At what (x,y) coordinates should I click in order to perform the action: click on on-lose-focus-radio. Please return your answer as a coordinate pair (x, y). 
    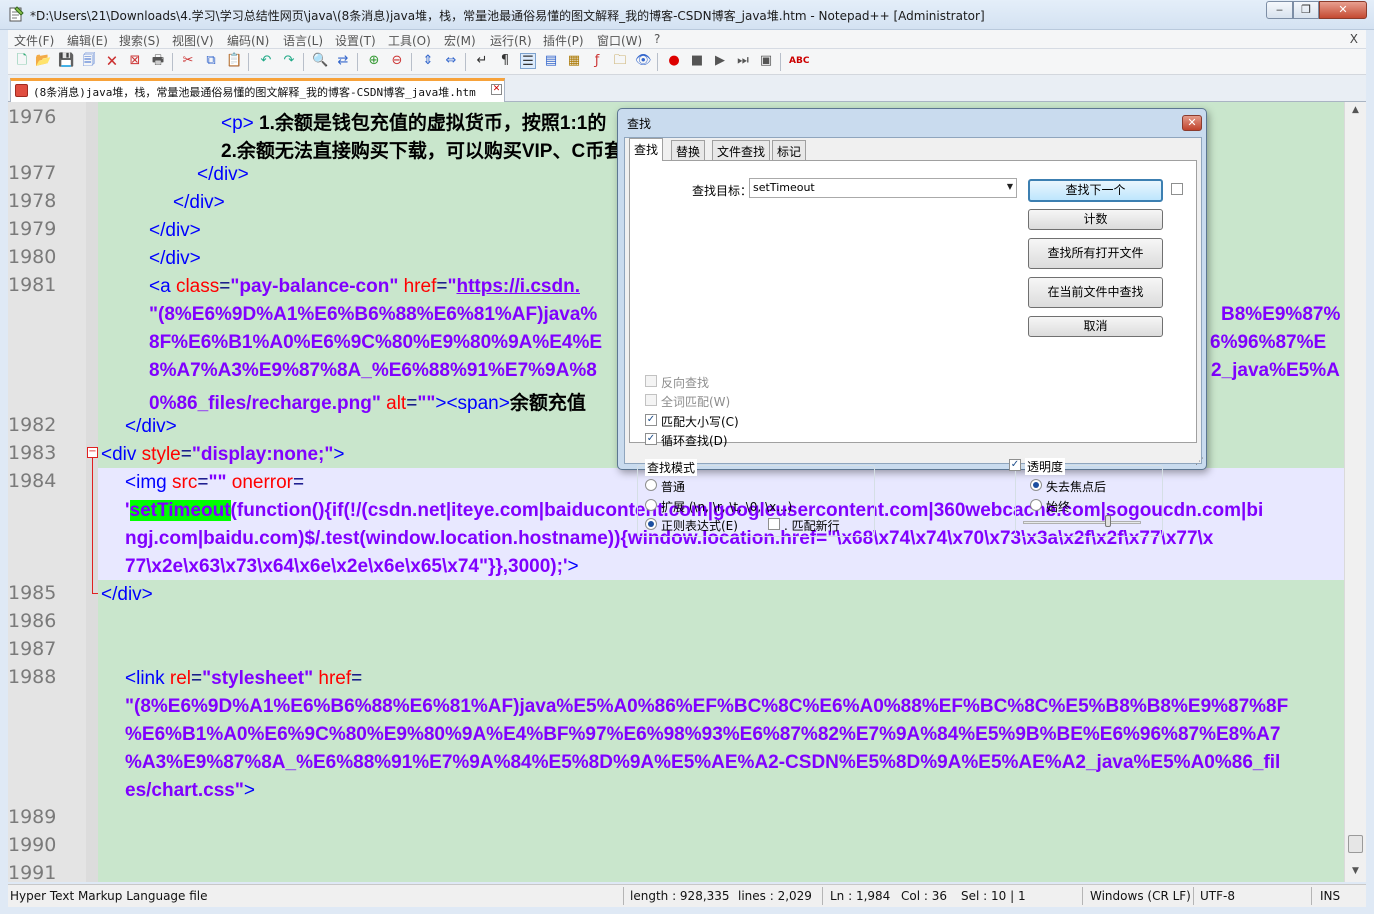
    Looking at the image, I should click on (1036, 485).